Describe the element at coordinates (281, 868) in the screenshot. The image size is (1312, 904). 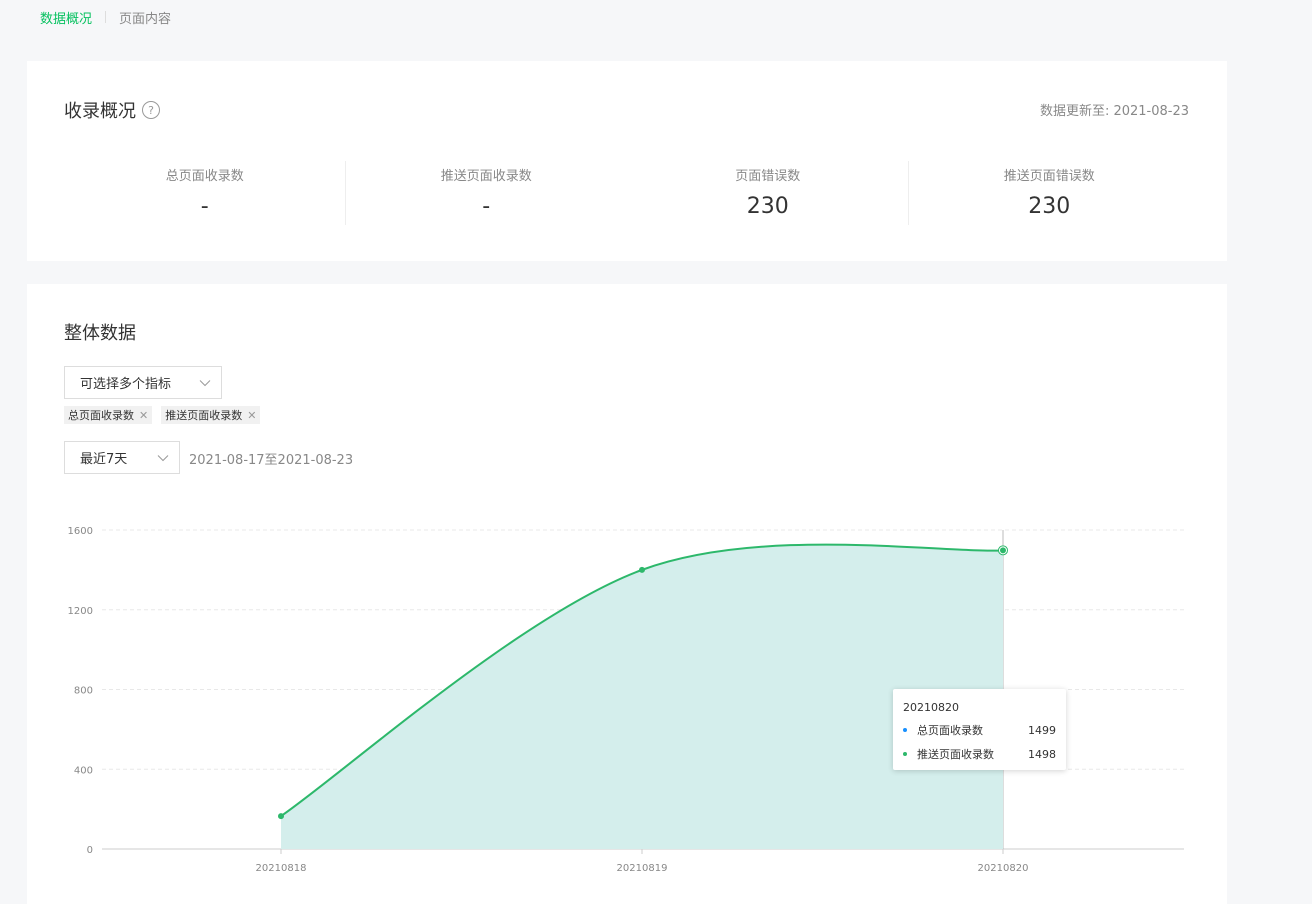
I see `x-tick-label: 20210818` at that location.